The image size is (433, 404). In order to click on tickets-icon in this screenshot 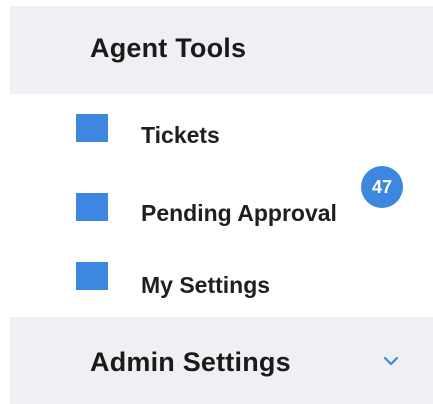, I will do `click(92, 128)`.